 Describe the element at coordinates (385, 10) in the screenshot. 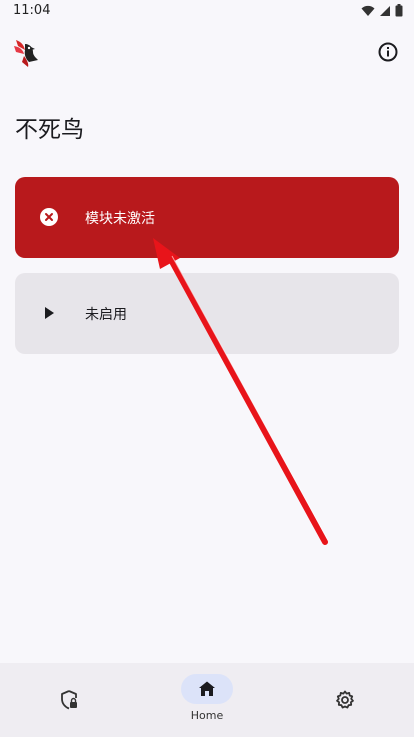

I see `signal-icon` at that location.